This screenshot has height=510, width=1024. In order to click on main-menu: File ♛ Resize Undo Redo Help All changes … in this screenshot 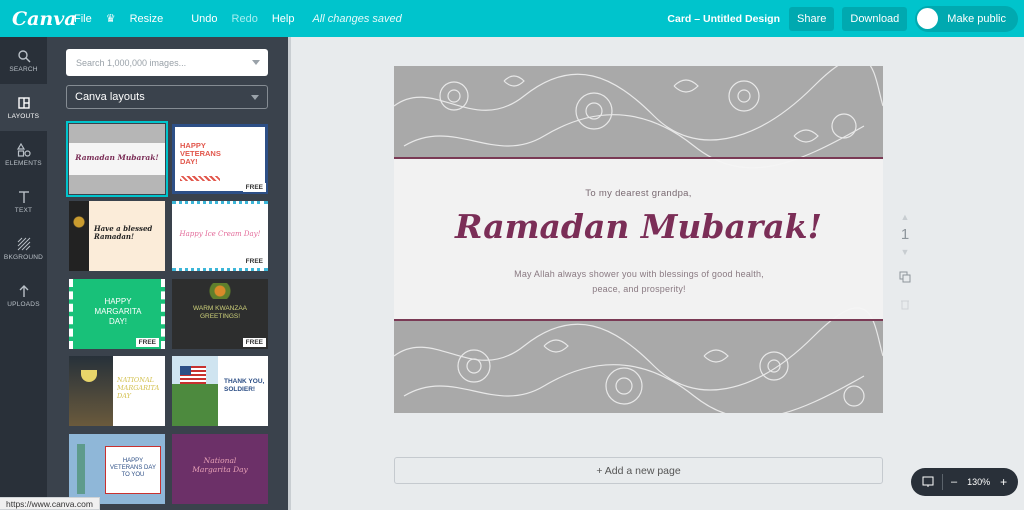, I will do `click(245, 19)`.